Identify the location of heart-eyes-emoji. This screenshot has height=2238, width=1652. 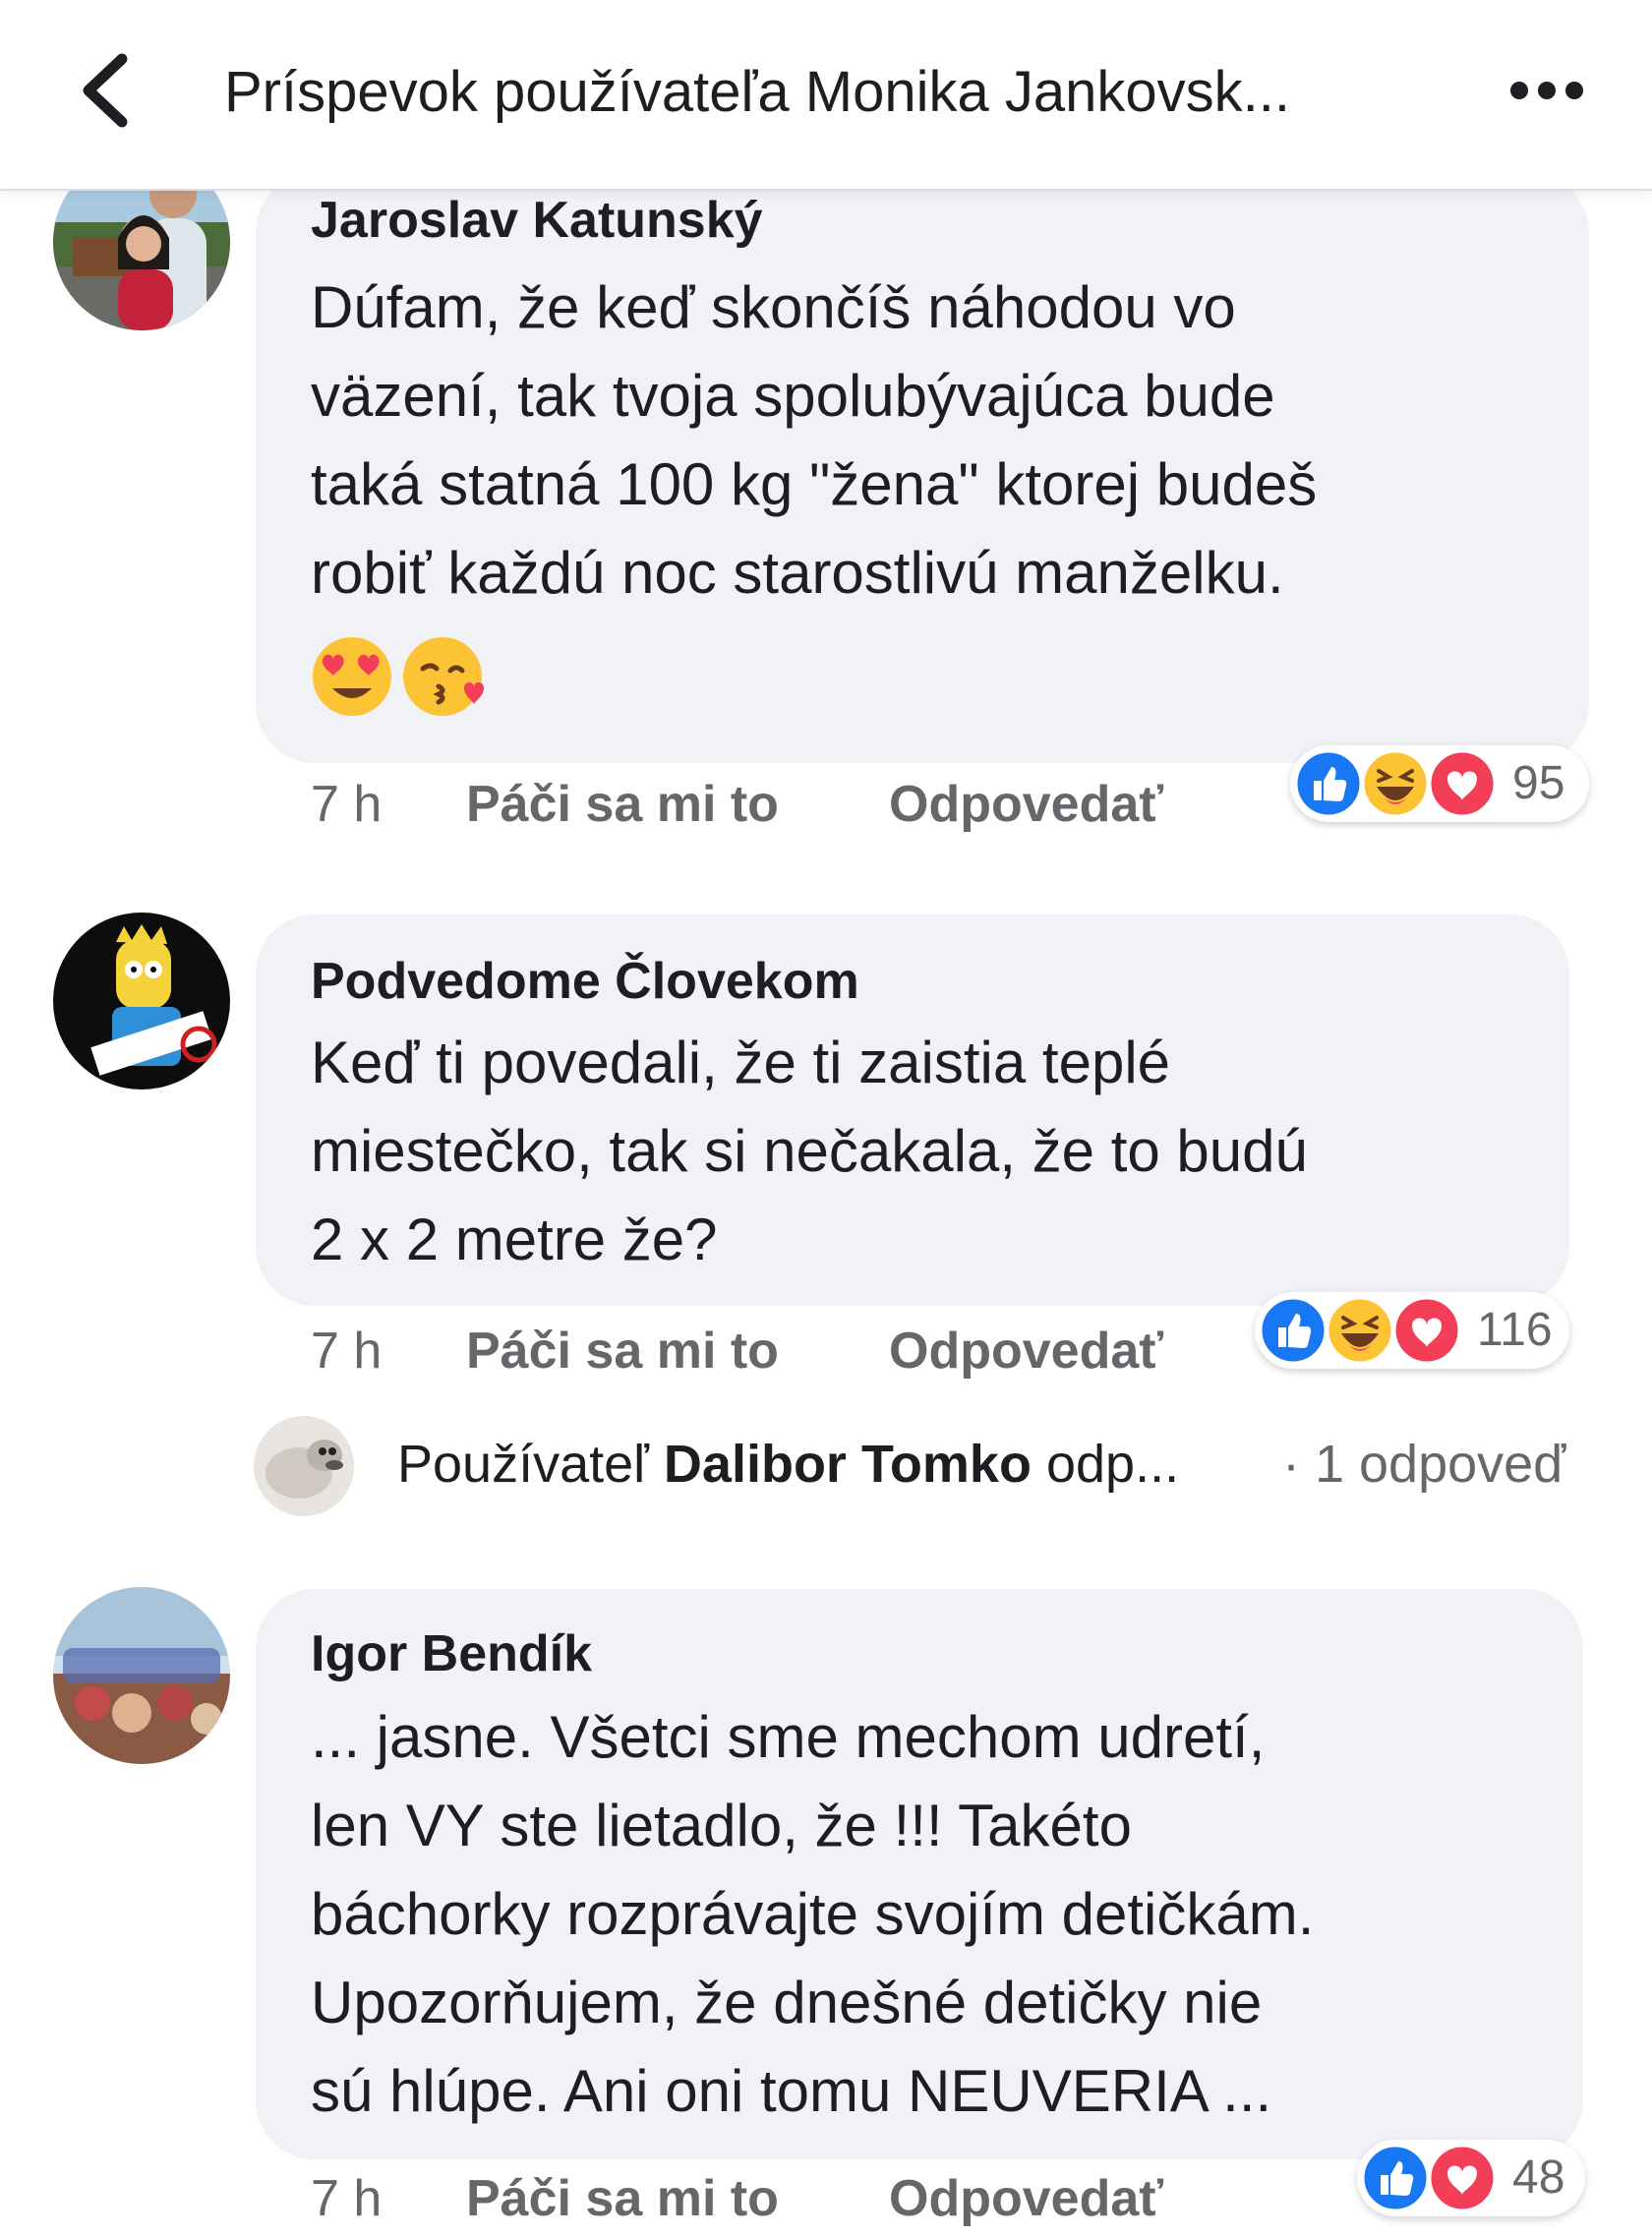
(352, 676).